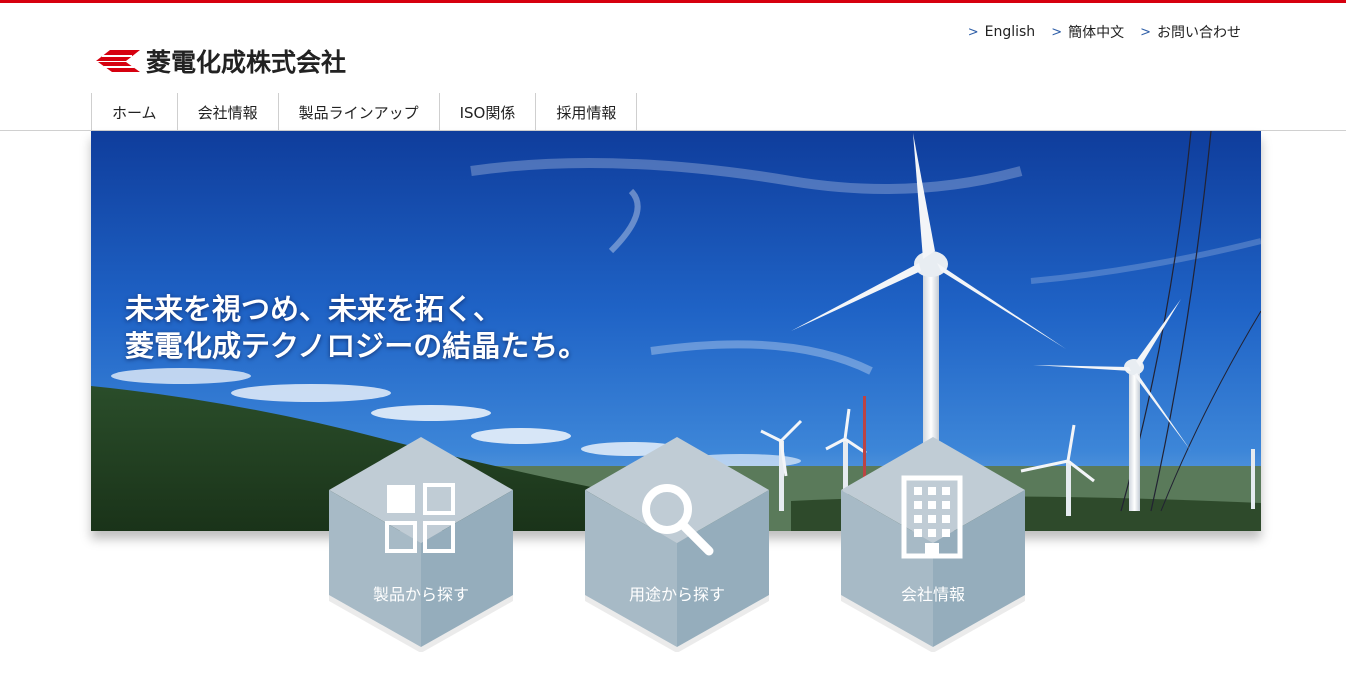 This screenshot has height=693, width=1346. I want to click on company-info-label: 会社情報, so click(932, 594).